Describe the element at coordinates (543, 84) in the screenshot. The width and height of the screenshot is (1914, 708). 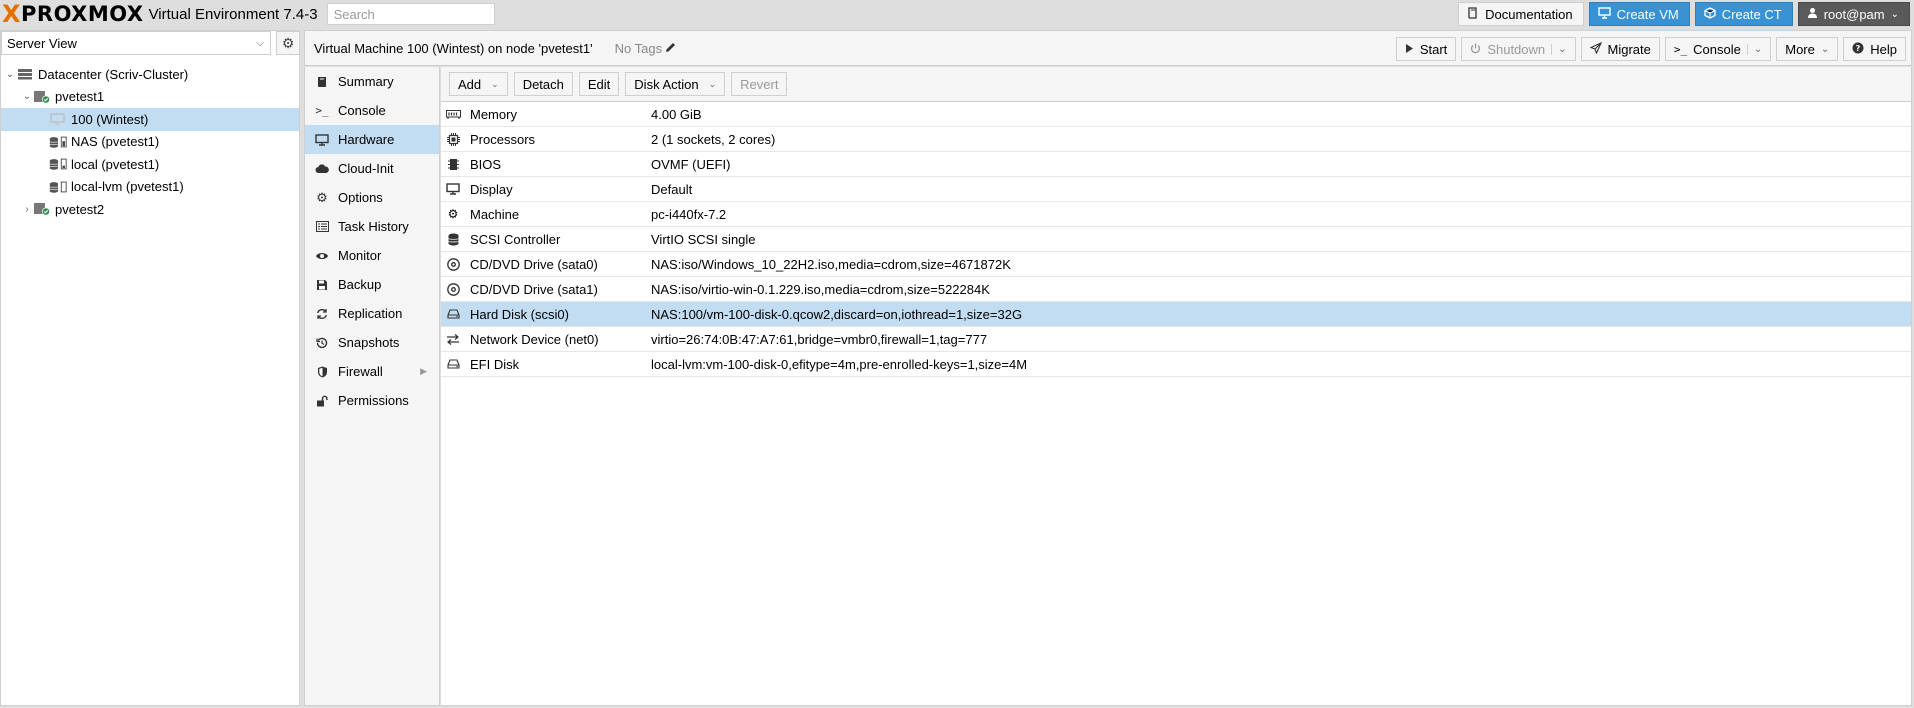
I see `detach-button: Detach` at that location.